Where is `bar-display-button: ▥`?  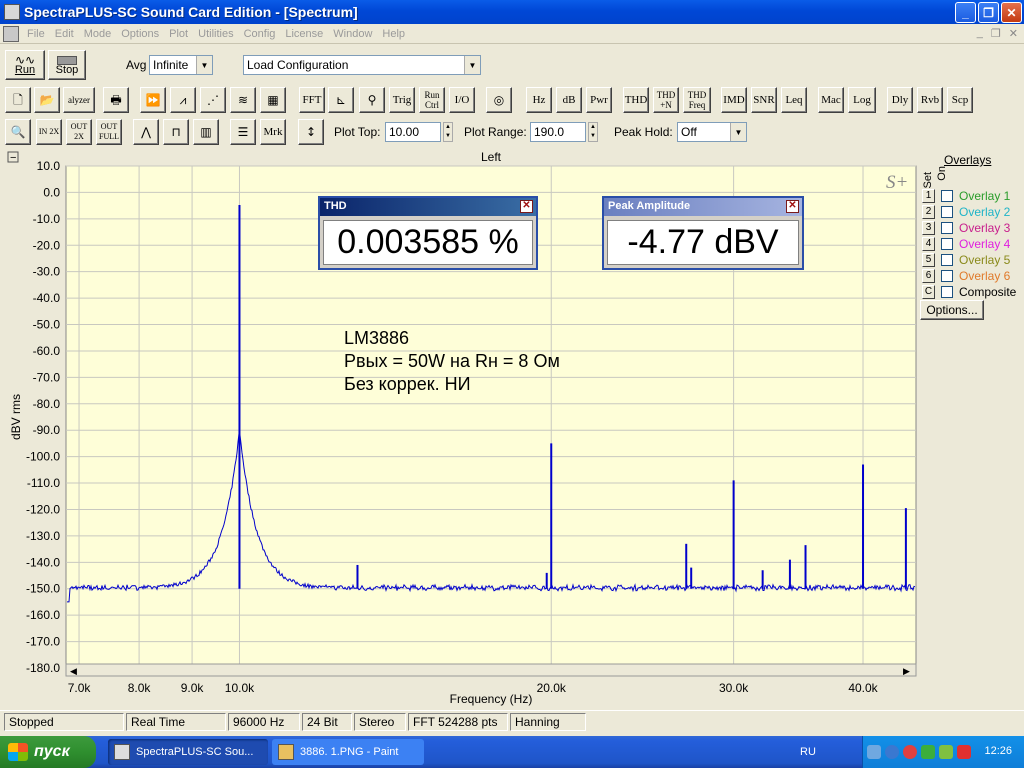
bar-display-button: ▥ is located at coordinates (206, 132).